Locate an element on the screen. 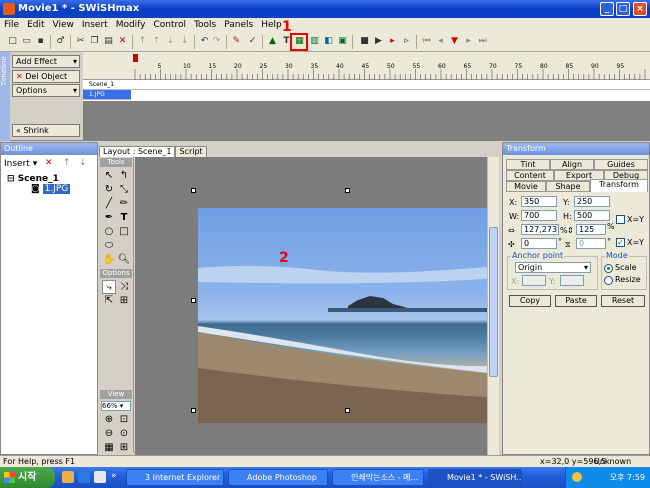 This screenshot has height=488, width=650. del-object-button: ✕ Del Object is located at coordinates (46, 76).